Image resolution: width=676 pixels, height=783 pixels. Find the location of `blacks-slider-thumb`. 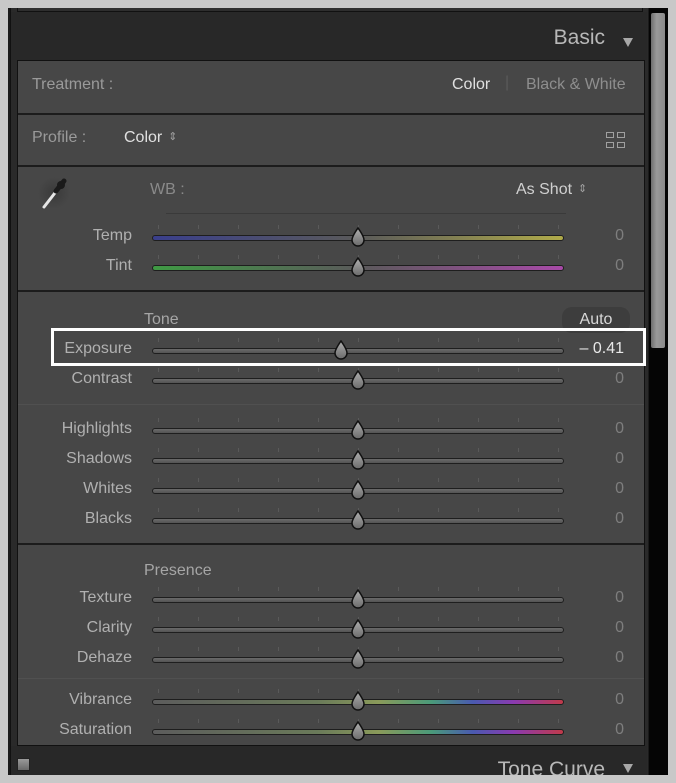

blacks-slider-thumb is located at coordinates (358, 520).